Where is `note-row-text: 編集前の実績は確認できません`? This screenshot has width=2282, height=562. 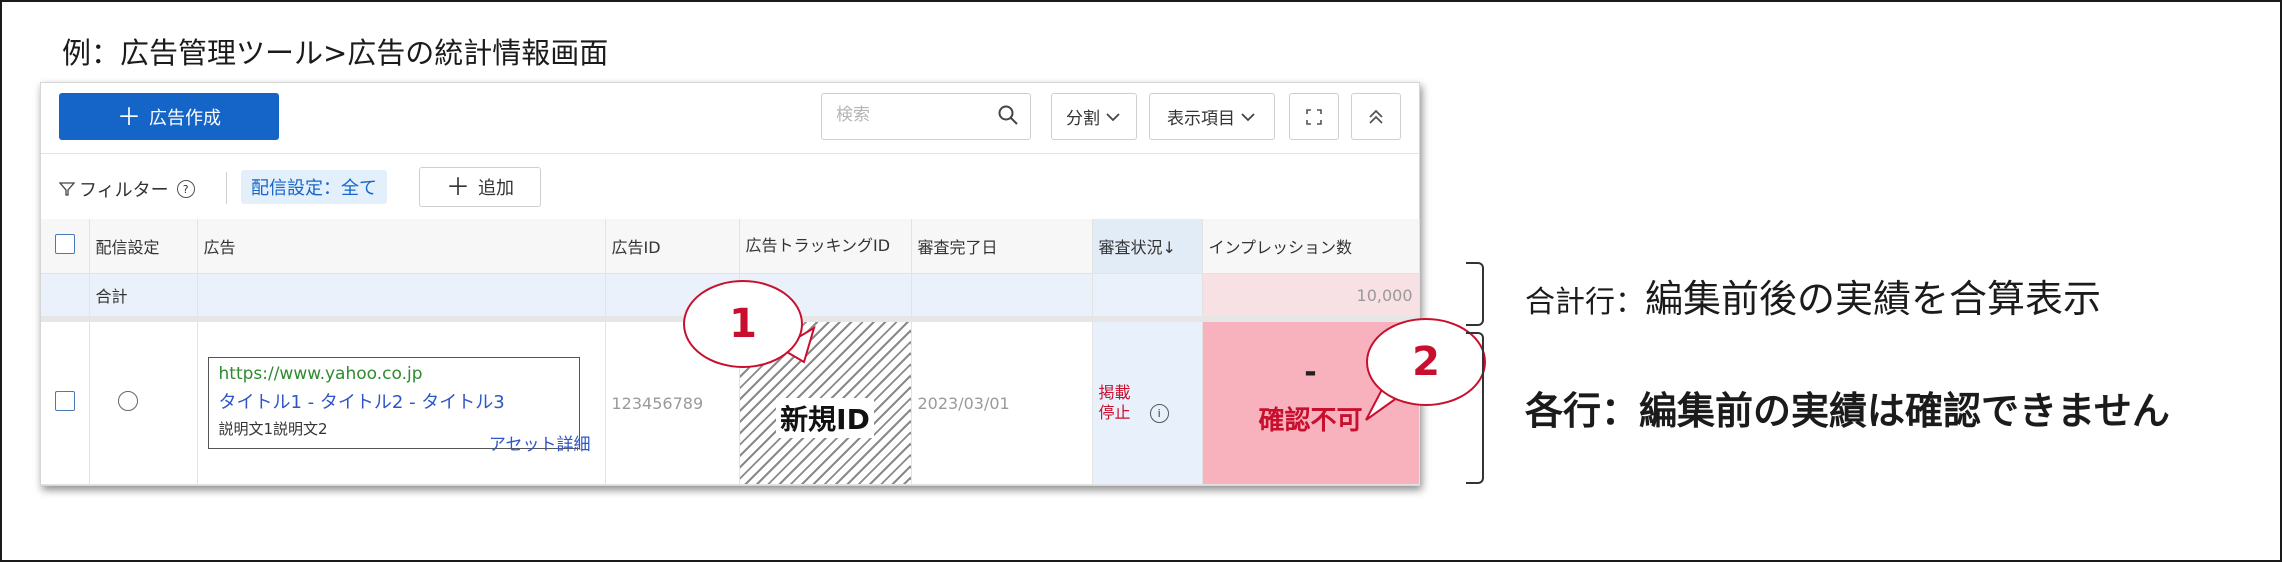
note-row-text: 編集前の実績は確認できません is located at coordinates (1904, 411).